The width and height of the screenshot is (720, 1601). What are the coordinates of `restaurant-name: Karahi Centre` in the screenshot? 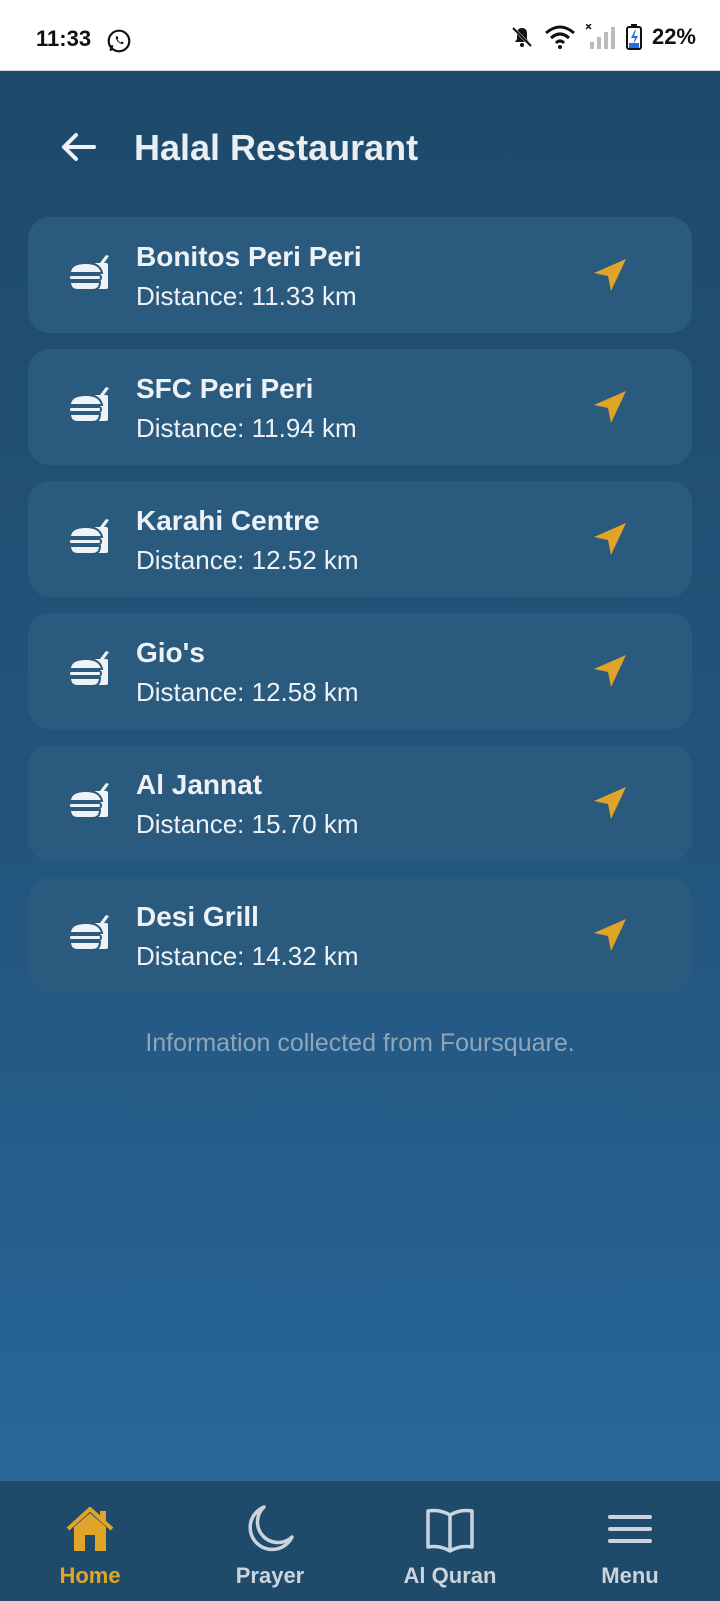 It's located at (228, 520).